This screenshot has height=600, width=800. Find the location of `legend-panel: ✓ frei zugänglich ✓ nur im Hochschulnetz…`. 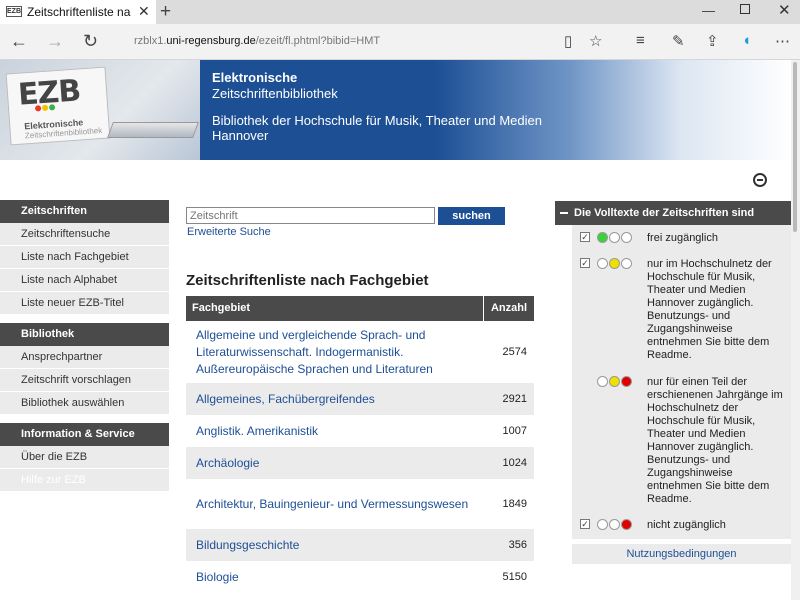

legend-panel: ✓ frei zugänglich ✓ nur im Hochschulnetz… is located at coordinates (681, 382).